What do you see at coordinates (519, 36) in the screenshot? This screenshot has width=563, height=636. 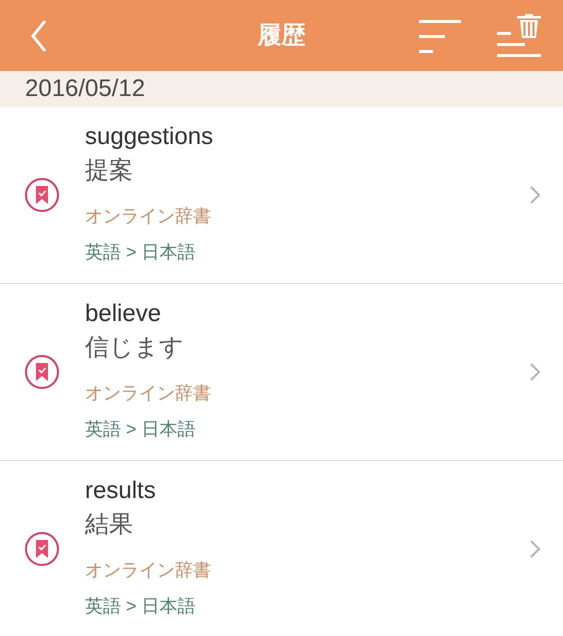 I see `clear-history-icon` at bounding box center [519, 36].